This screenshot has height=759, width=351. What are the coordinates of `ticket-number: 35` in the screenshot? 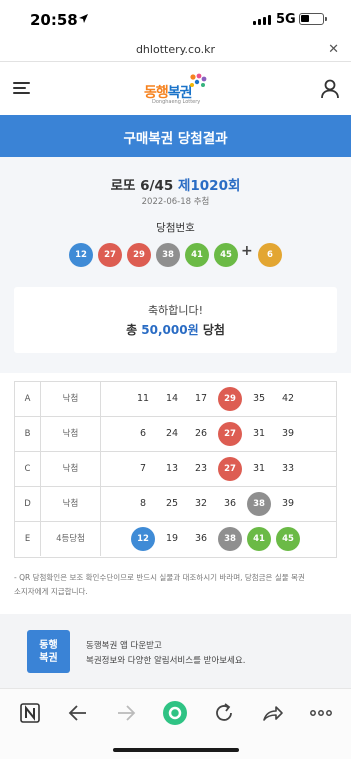 It's located at (259, 398).